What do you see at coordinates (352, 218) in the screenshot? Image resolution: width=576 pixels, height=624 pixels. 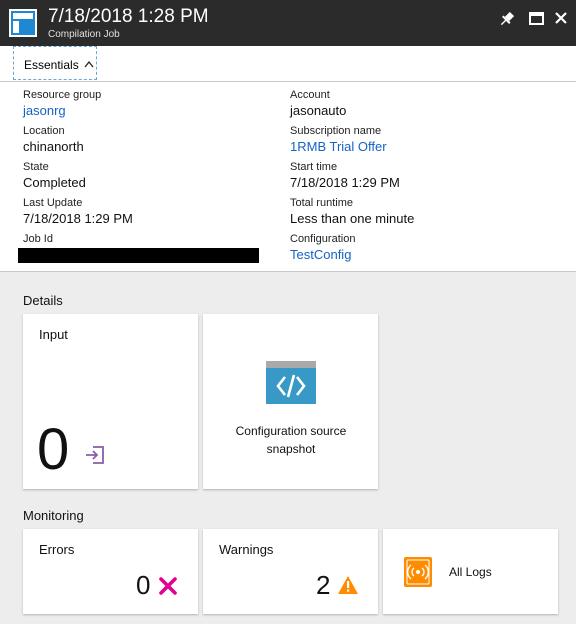 I see `total-runtime-value: Less than one minute` at bounding box center [352, 218].